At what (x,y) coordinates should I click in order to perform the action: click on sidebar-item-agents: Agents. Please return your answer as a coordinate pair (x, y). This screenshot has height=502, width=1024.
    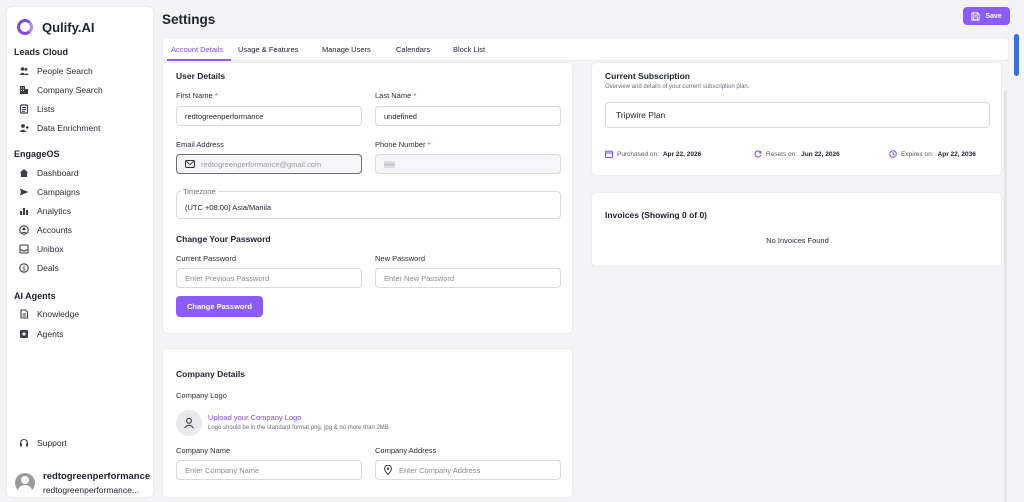
    Looking at the image, I should click on (41, 334).